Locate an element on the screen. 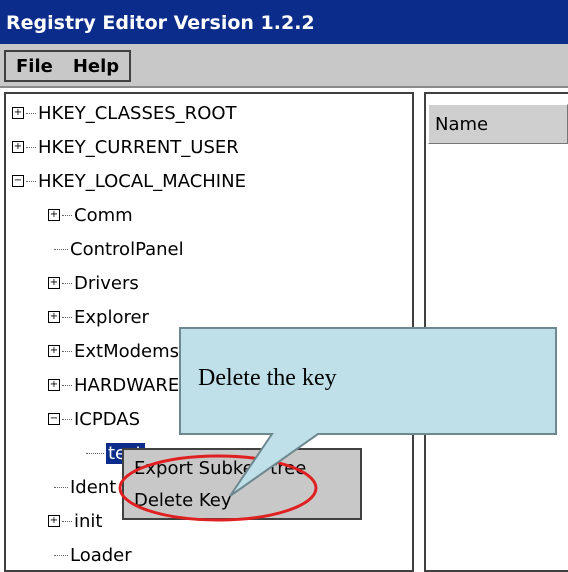  callout-text: Delete the key is located at coordinates (267, 378).